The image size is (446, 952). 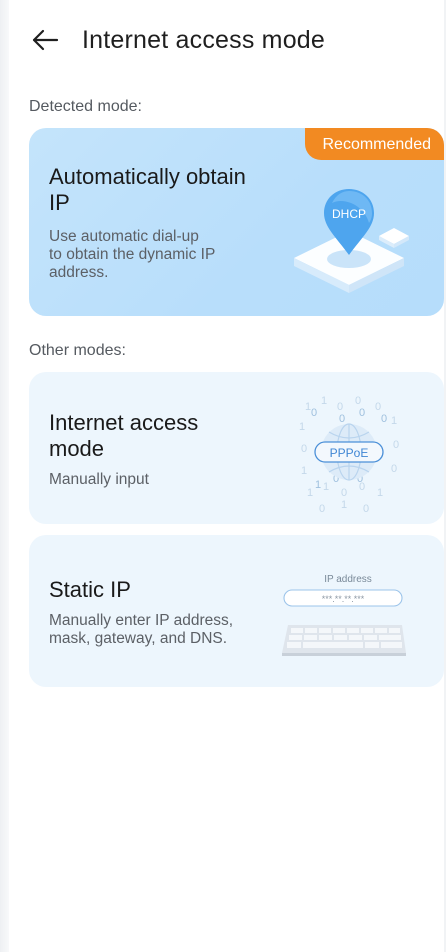 What do you see at coordinates (141, 620) in the screenshot?
I see `static-ip-desc-line1: Manually enter IP address,` at bounding box center [141, 620].